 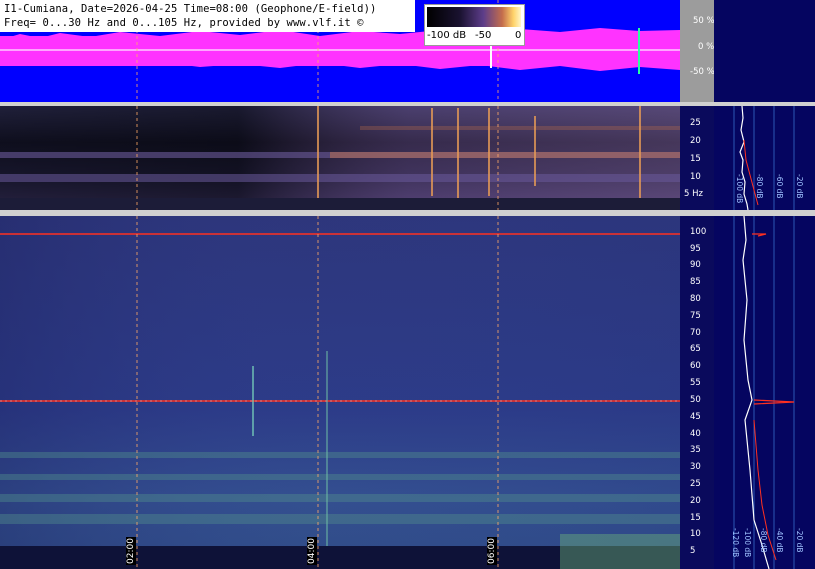 I want to click on bottom-tick-5: 5, so click(x=693, y=551).